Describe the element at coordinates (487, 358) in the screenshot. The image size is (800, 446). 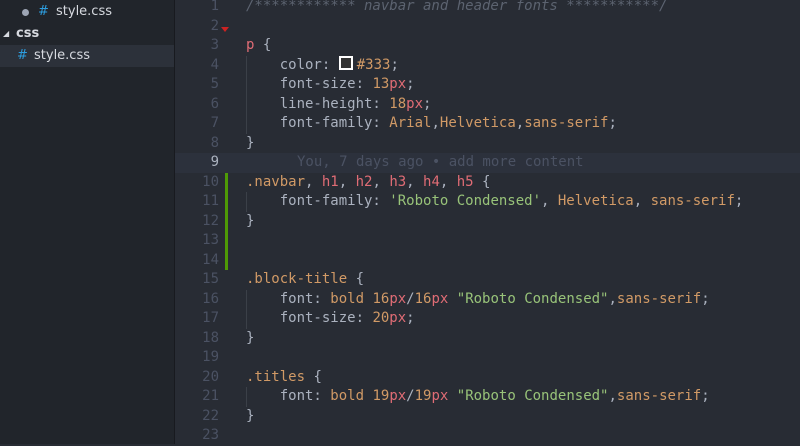
I see `code-line: 19` at that location.